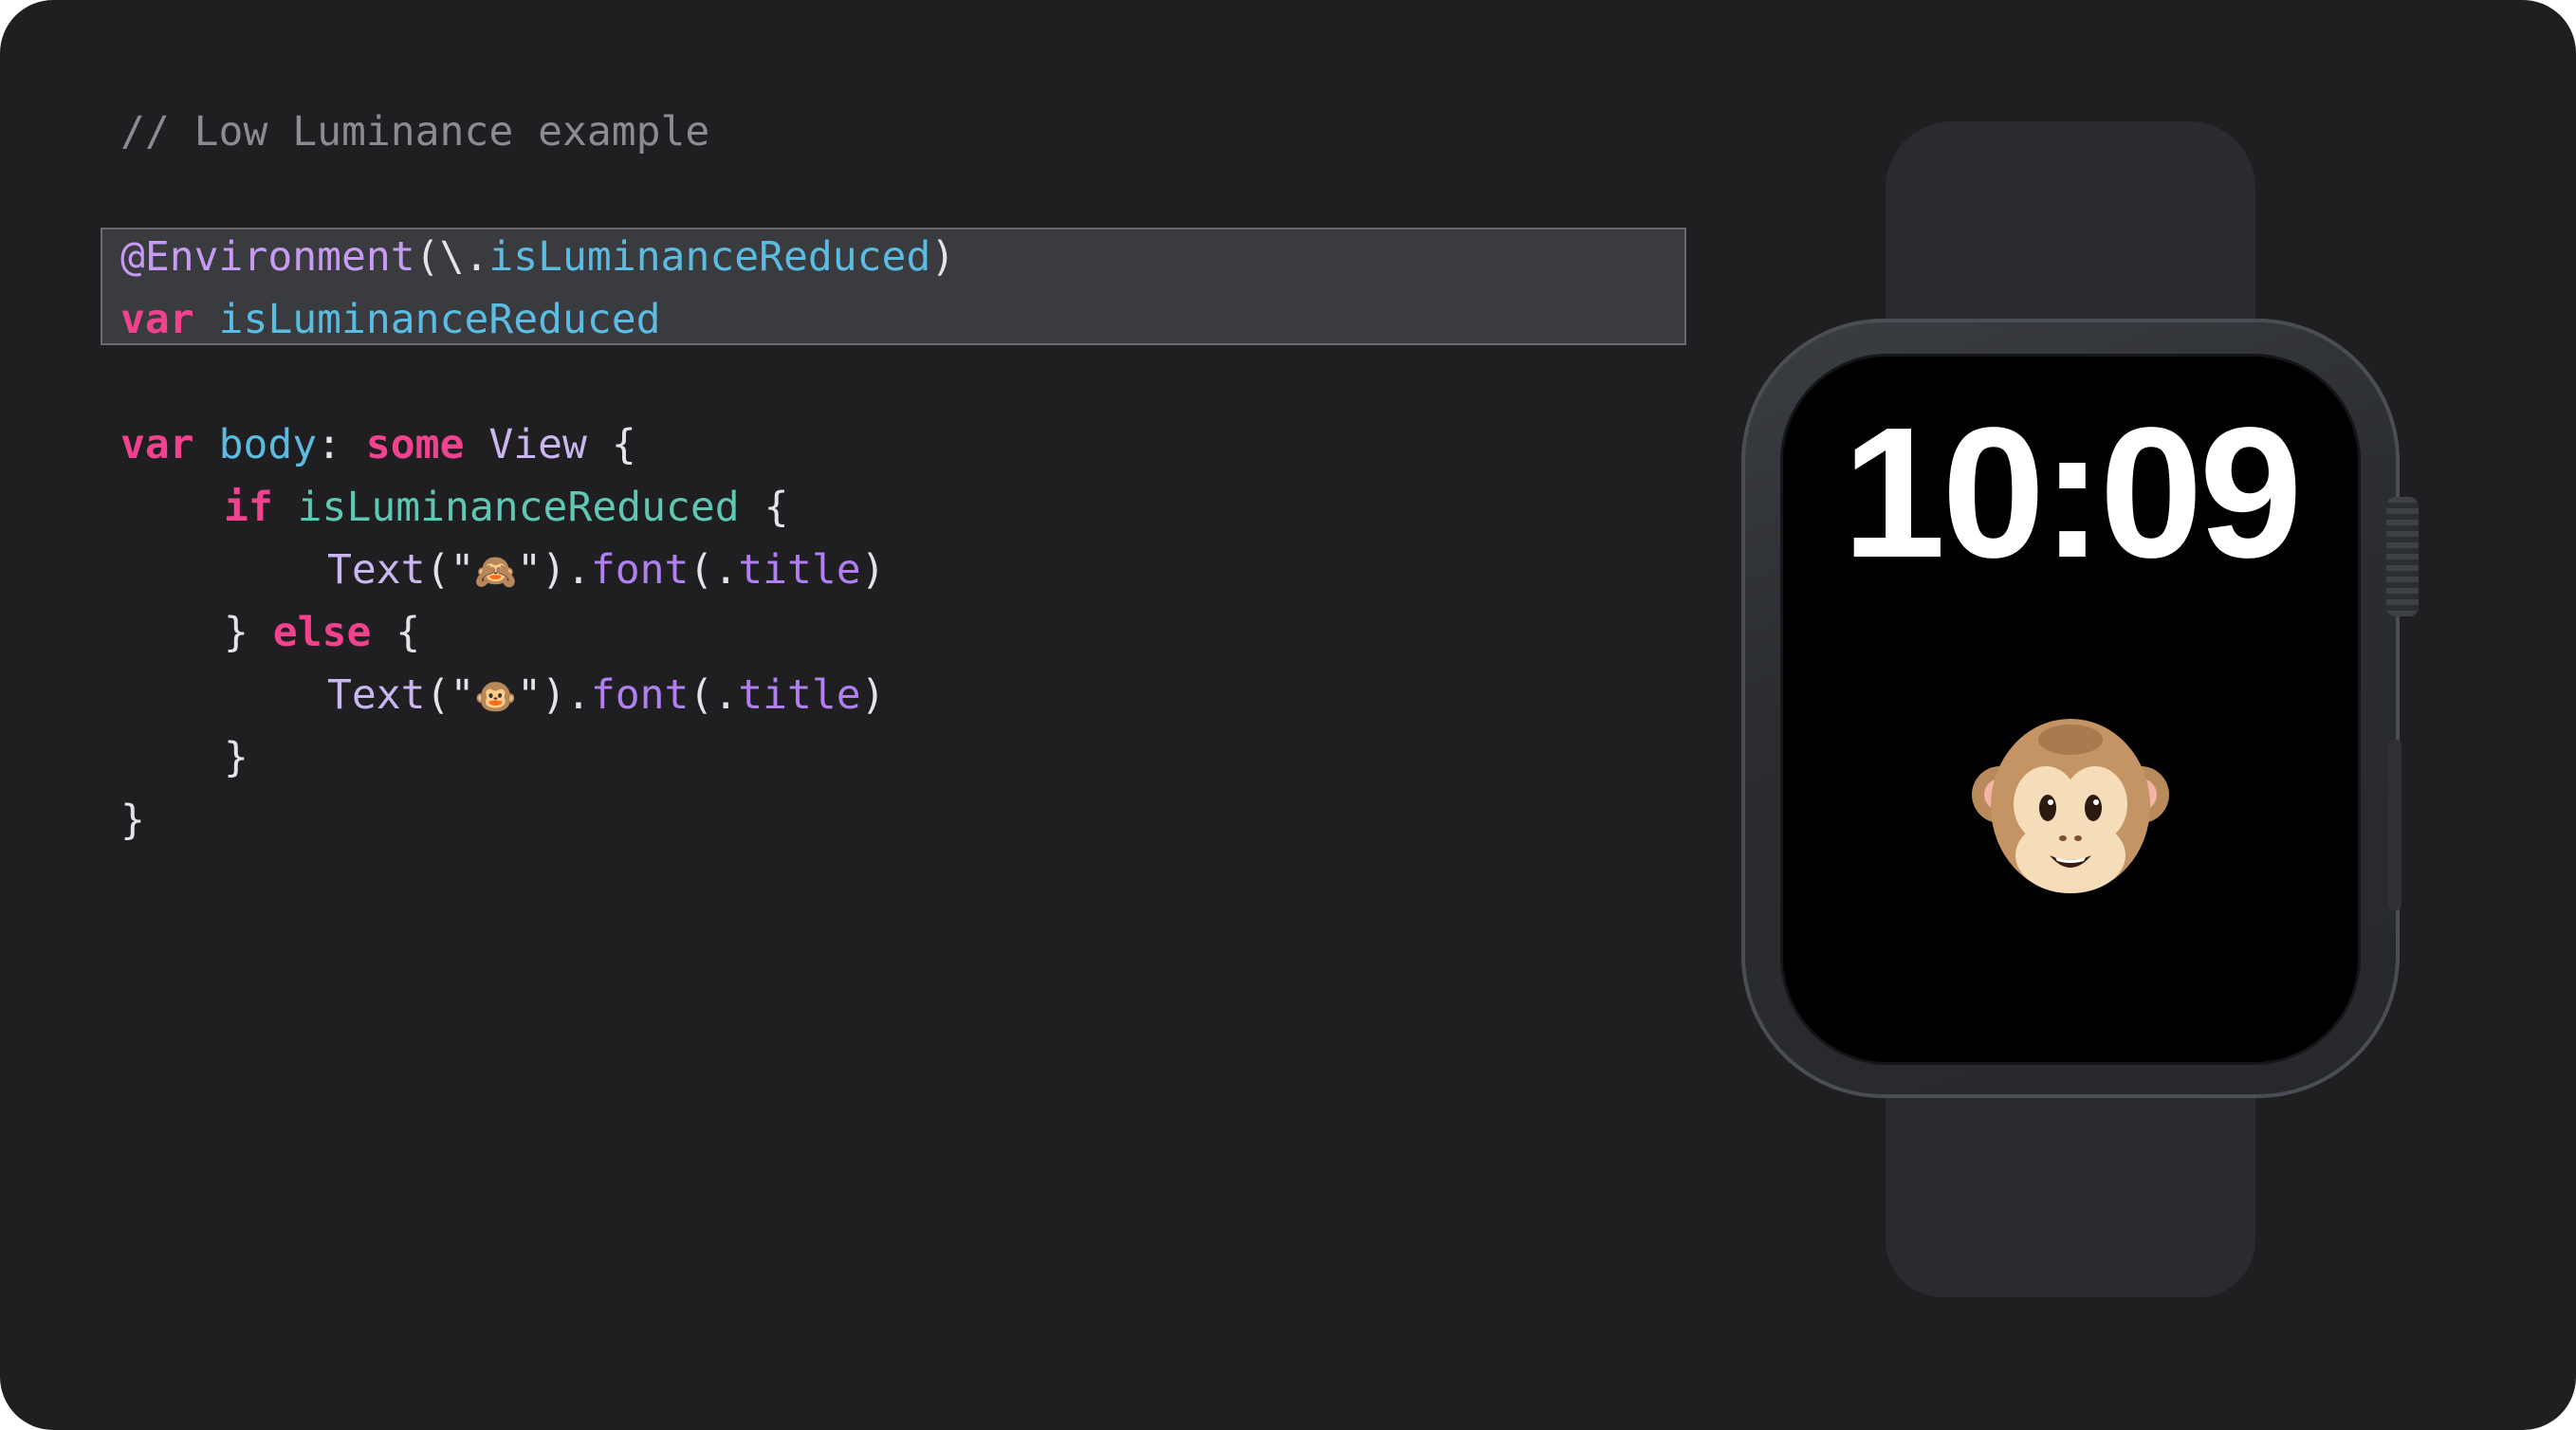 This screenshot has width=2576, height=1430. Describe the element at coordinates (496, 572) in the screenshot. I see `see-no-evil-monkey-emoji: 🙈` at that location.